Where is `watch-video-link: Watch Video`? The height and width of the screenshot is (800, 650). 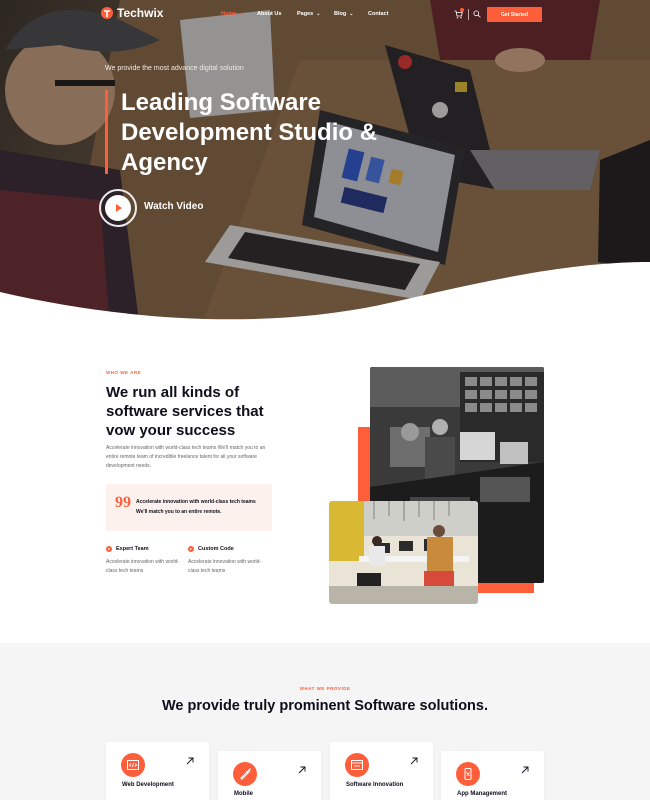 watch-video-link: Watch Video is located at coordinates (173, 206).